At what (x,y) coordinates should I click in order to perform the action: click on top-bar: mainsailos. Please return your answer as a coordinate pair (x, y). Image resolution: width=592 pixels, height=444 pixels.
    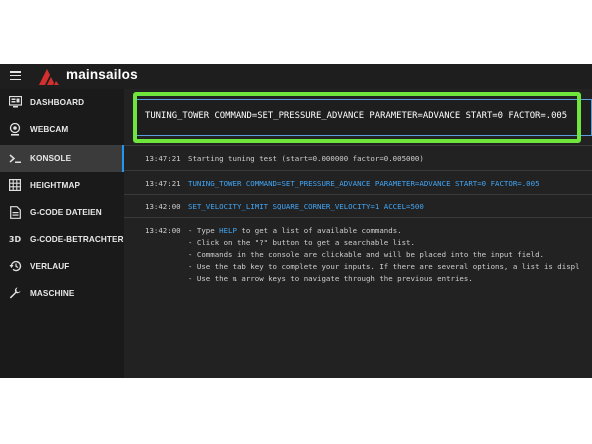
    Looking at the image, I should click on (296, 76).